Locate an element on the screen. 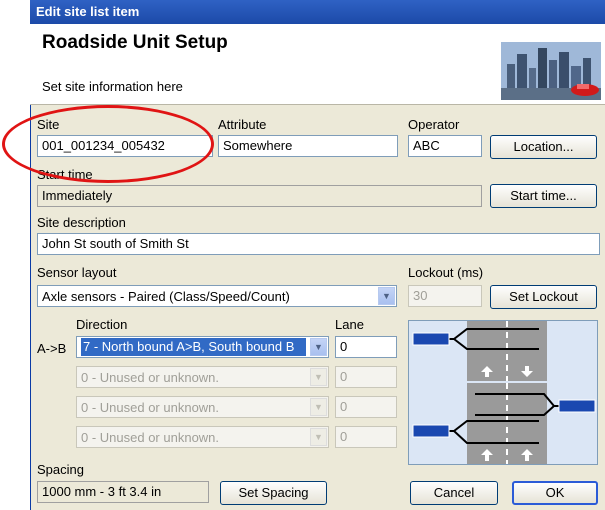  spacing-label: Spacing is located at coordinates (60, 469).